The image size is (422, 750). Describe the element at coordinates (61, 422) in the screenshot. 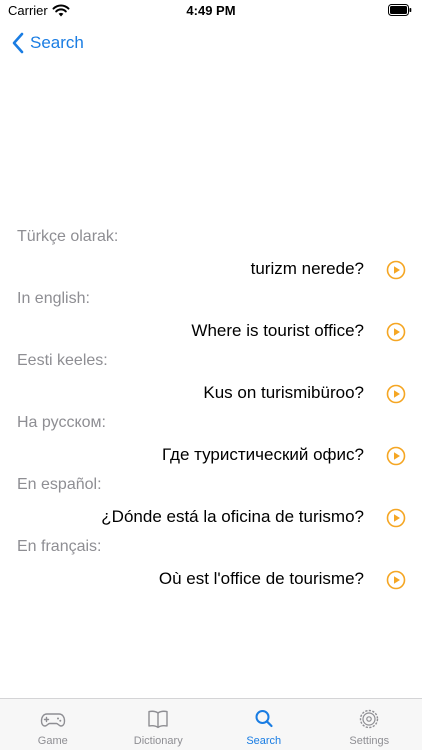

I see `language-label: На русском:` at that location.